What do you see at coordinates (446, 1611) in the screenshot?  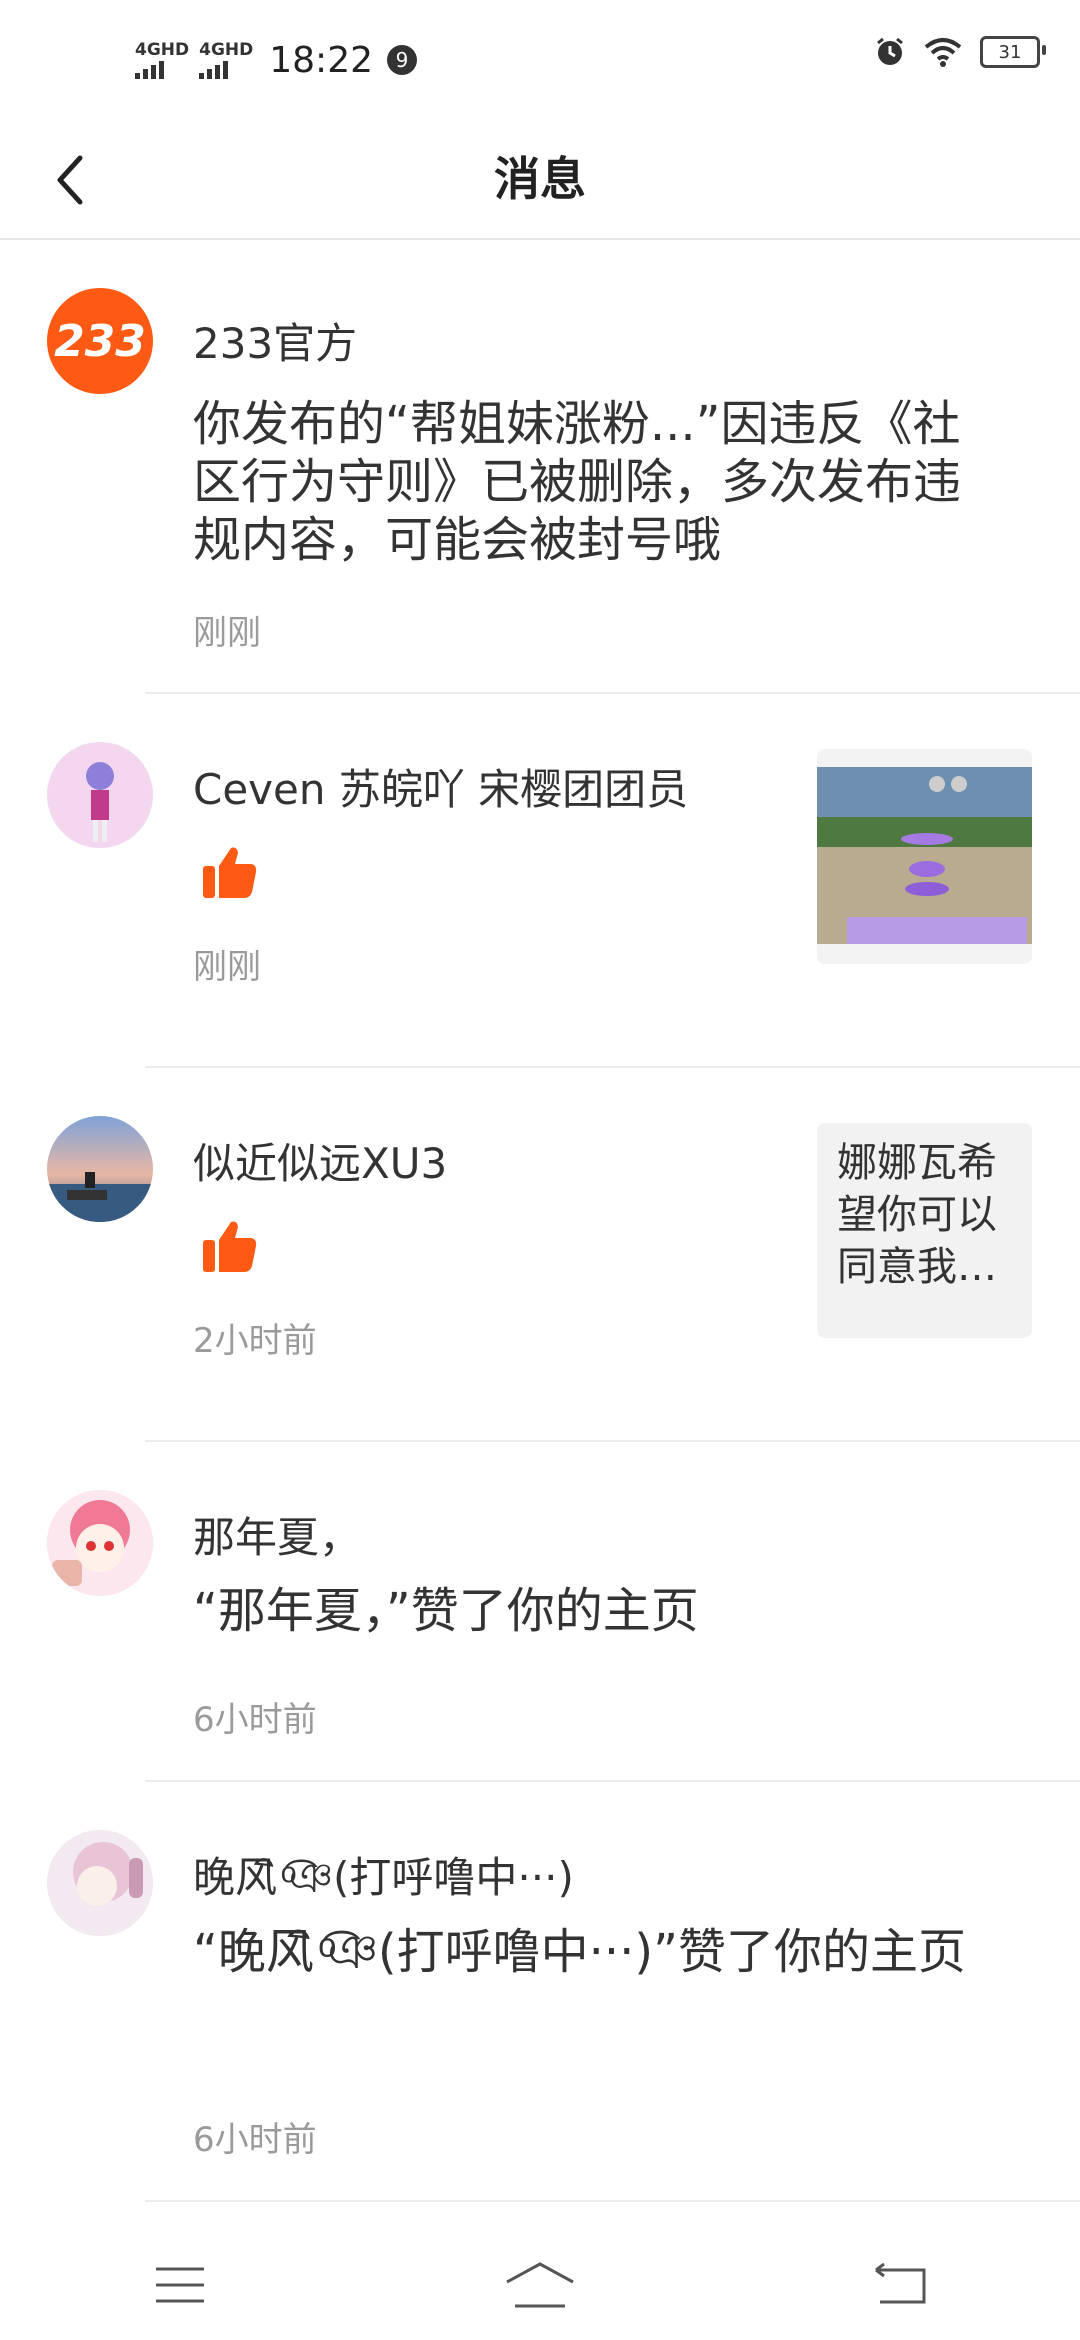 I see `message-content: “那年夏，”赞了你的主页` at bounding box center [446, 1611].